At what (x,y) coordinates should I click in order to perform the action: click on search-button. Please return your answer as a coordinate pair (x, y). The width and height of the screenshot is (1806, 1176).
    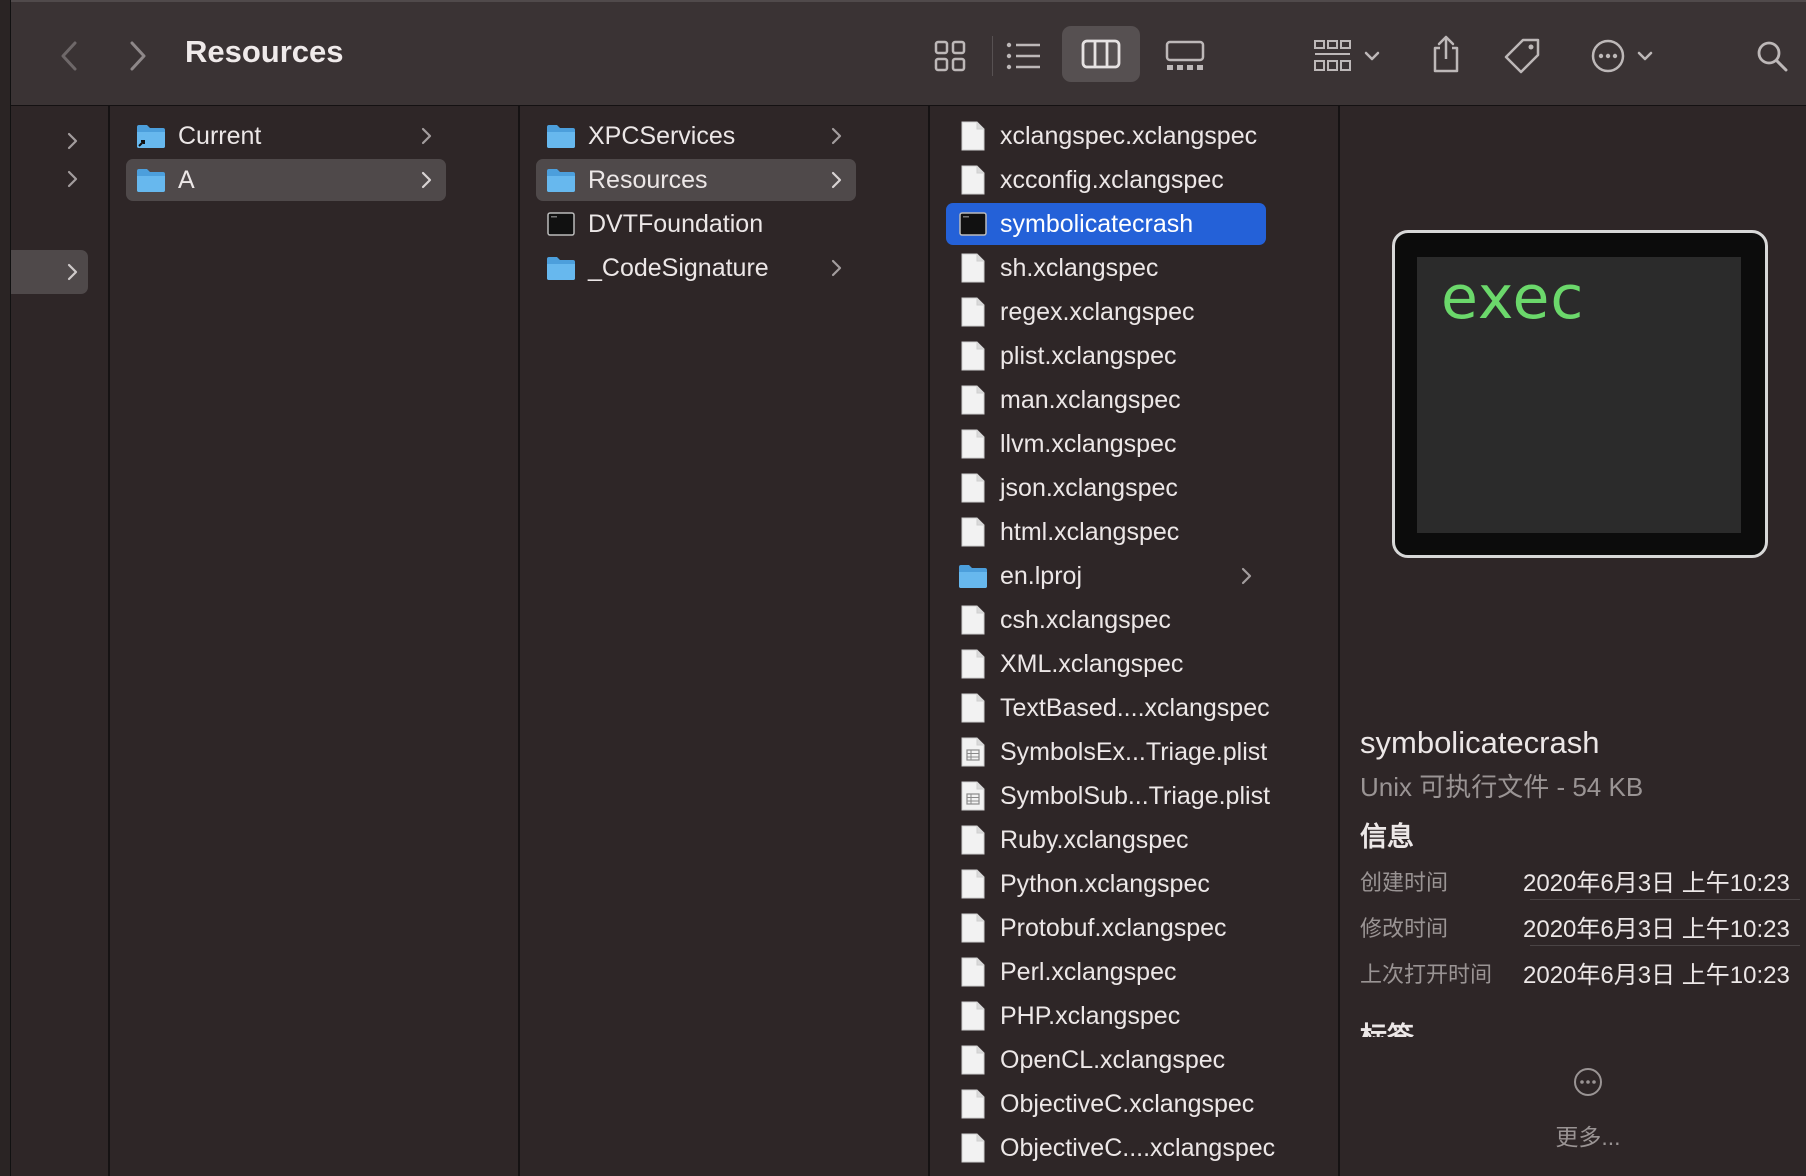
    Looking at the image, I should click on (1772, 56).